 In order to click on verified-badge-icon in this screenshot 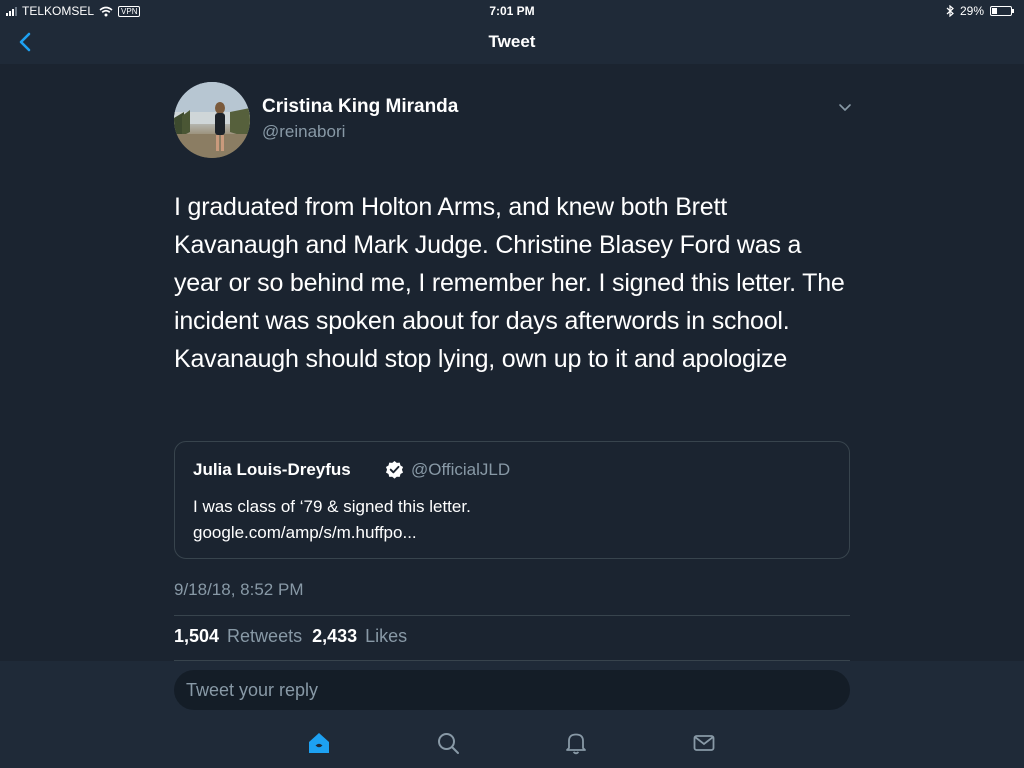, I will do `click(394, 469)`.